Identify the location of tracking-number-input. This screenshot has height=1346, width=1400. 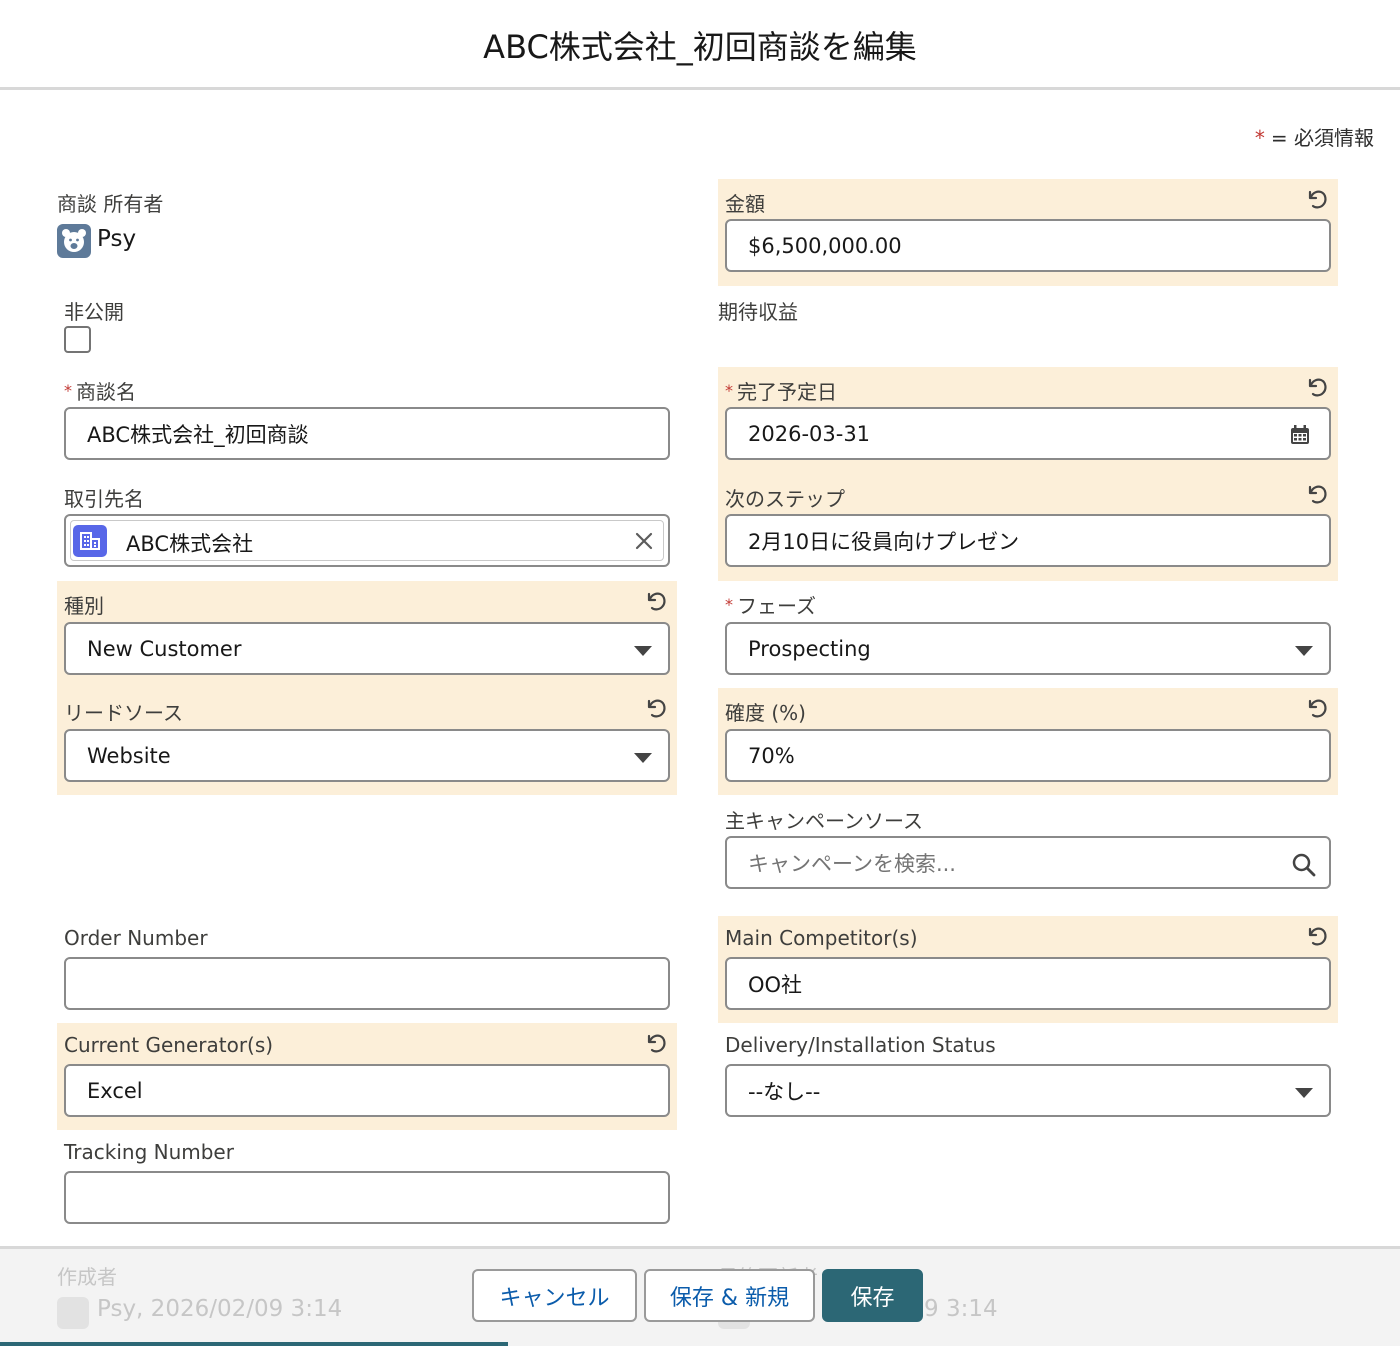
(367, 1197).